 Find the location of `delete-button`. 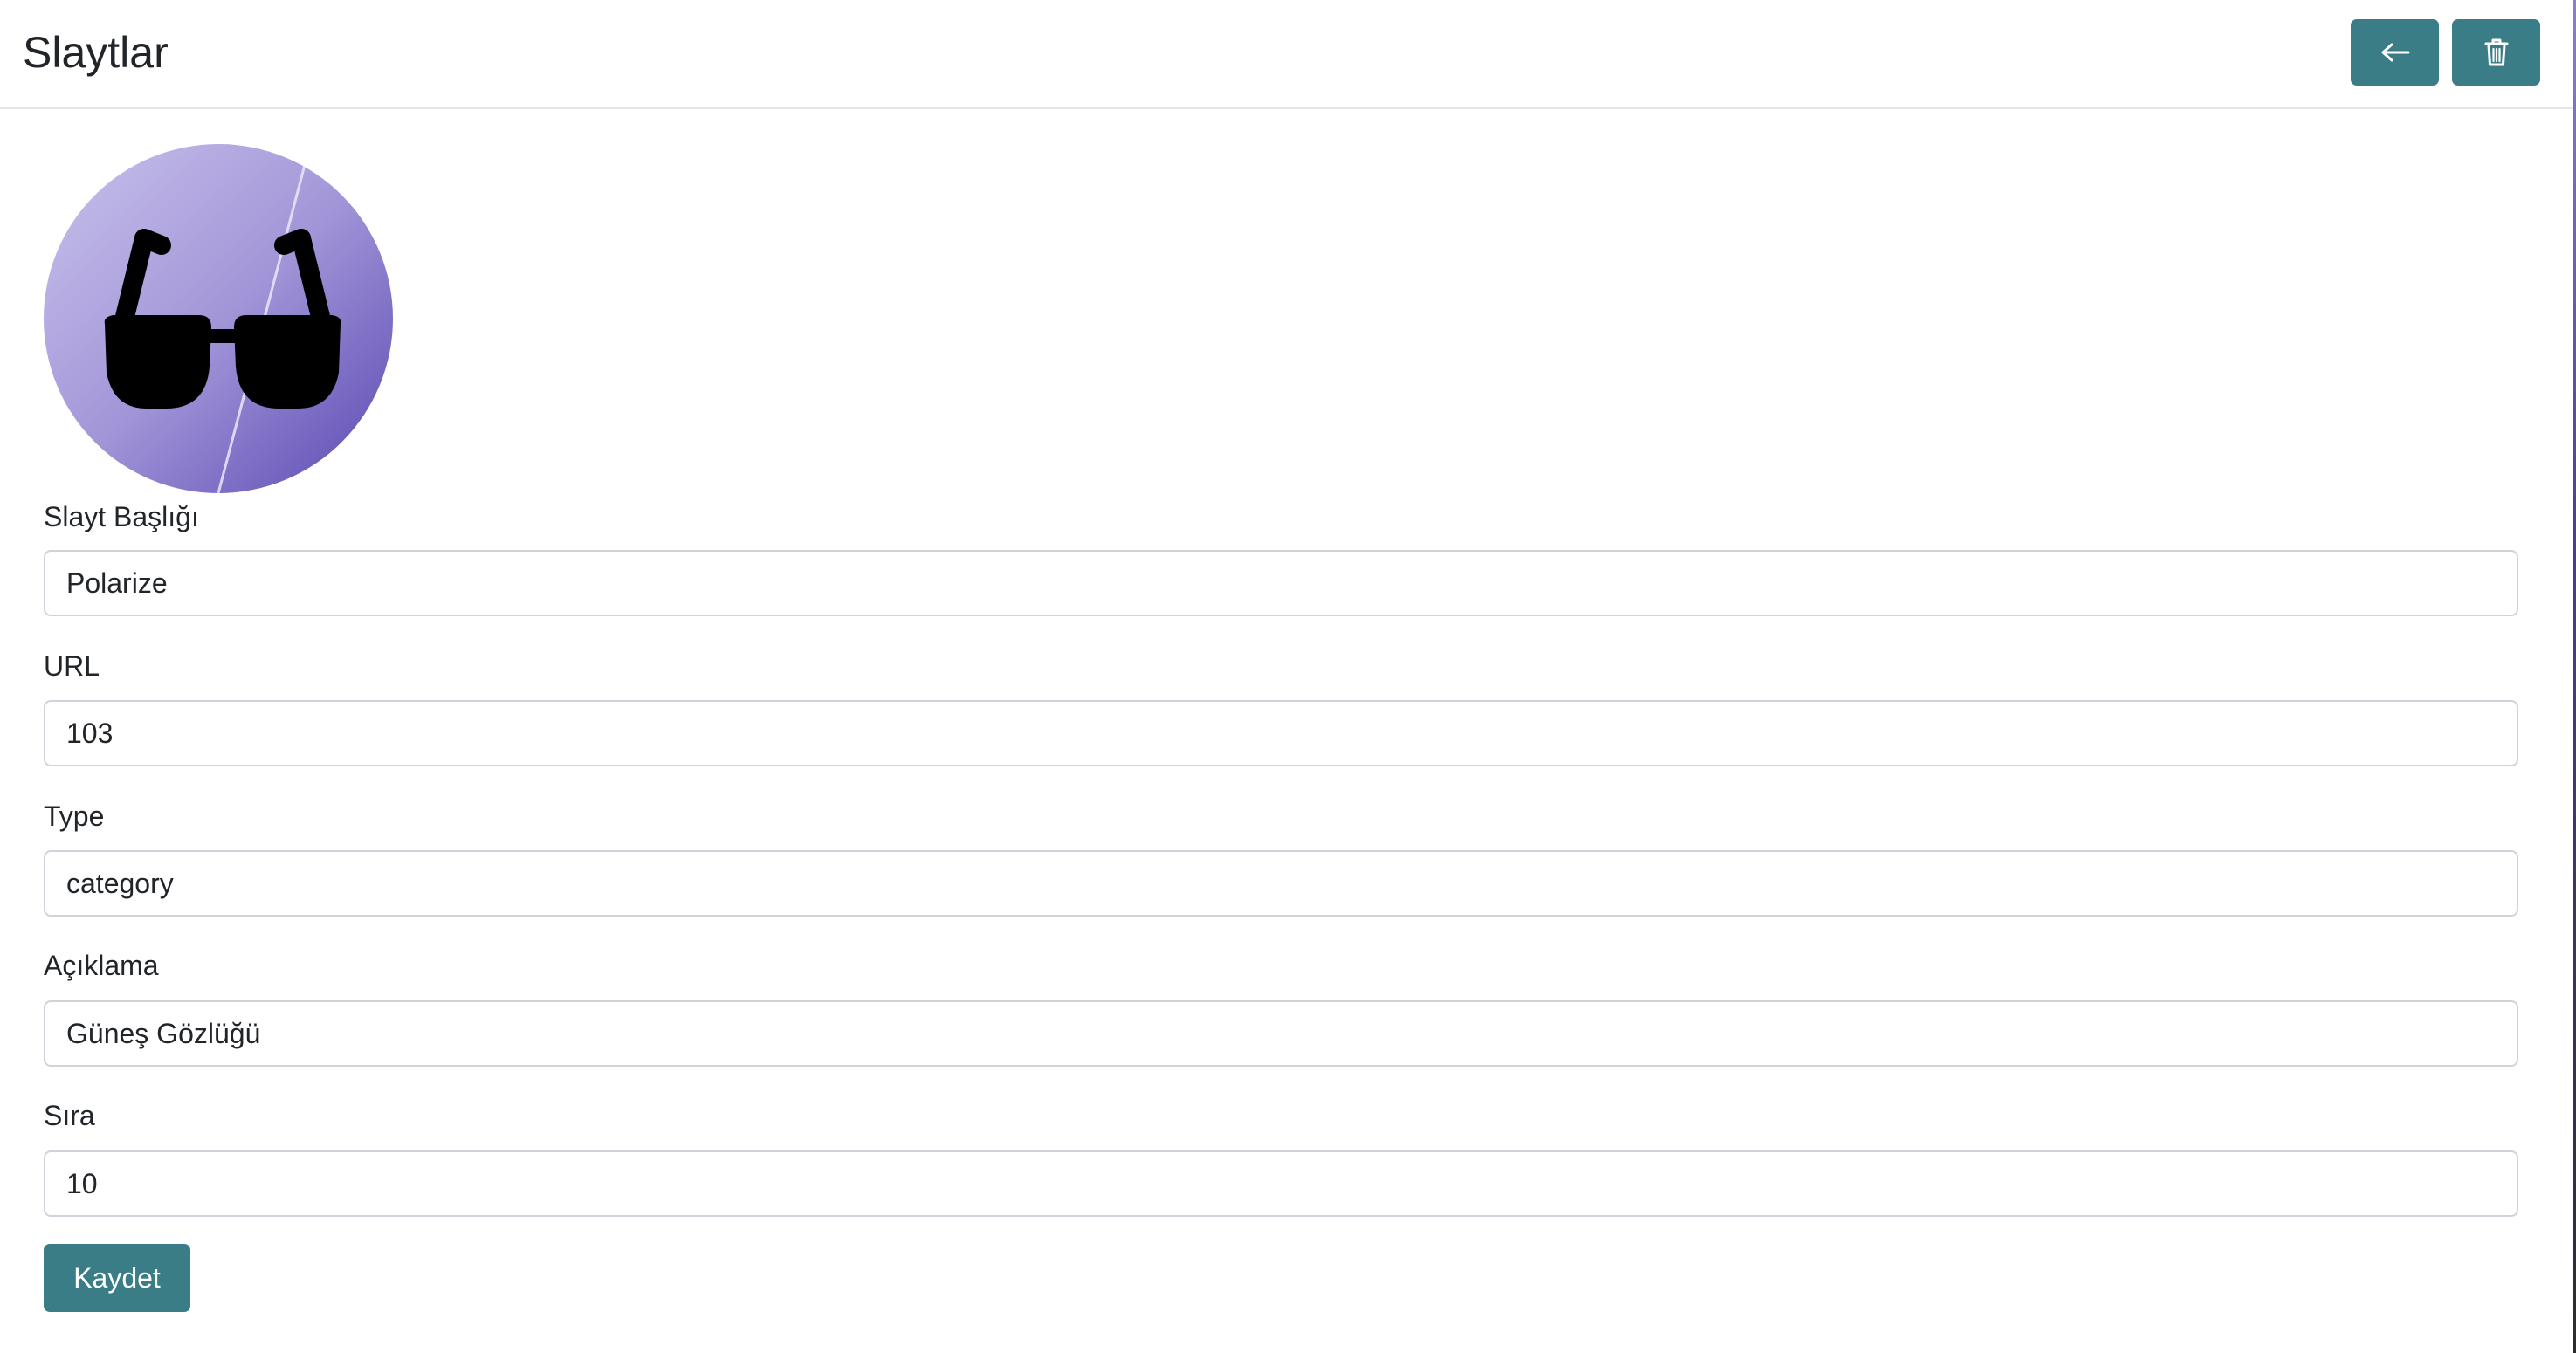

delete-button is located at coordinates (2496, 52).